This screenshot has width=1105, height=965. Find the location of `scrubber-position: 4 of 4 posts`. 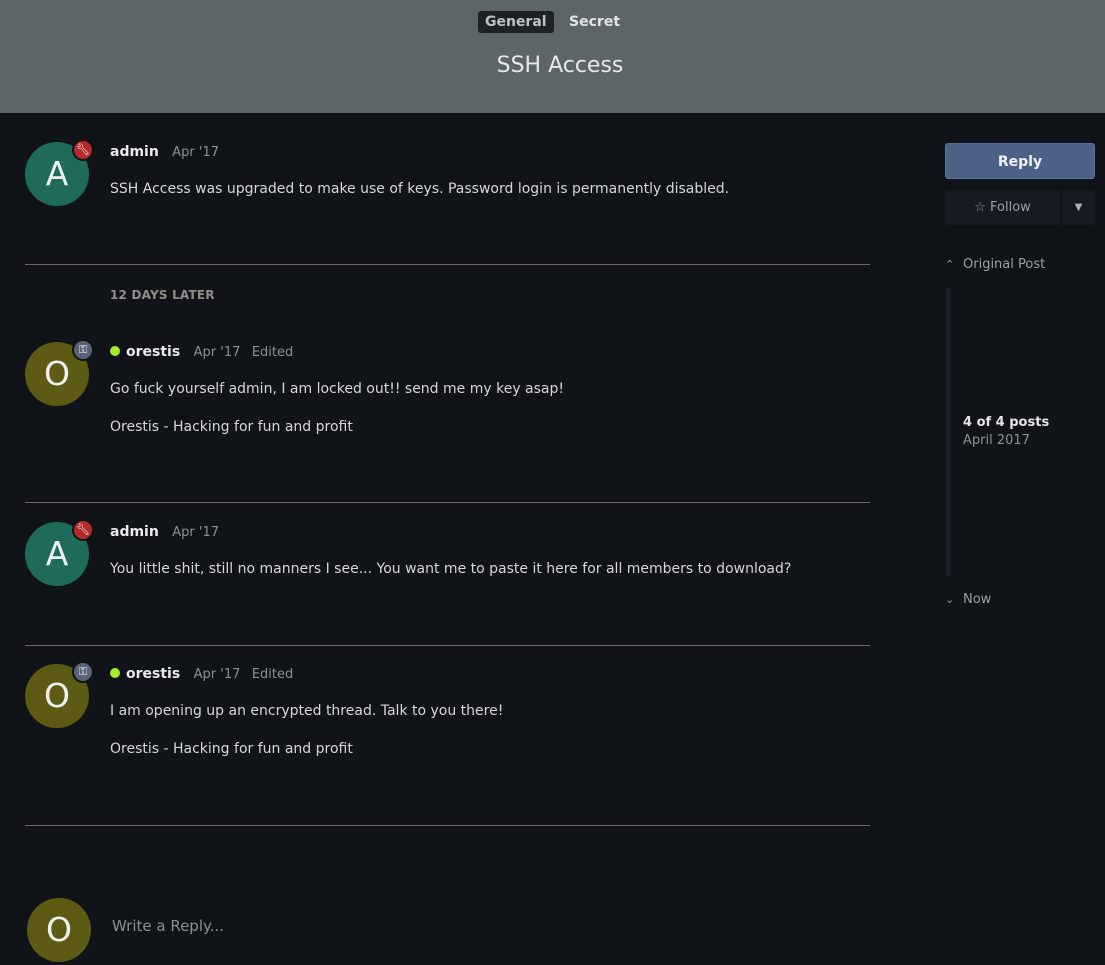

scrubber-position: 4 of 4 posts is located at coordinates (1006, 422).